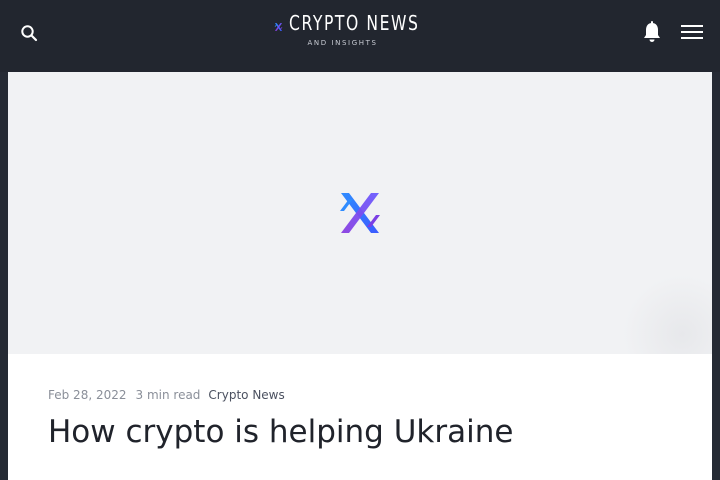 The height and width of the screenshot is (480, 720). I want to click on menu-button, so click(692, 32).